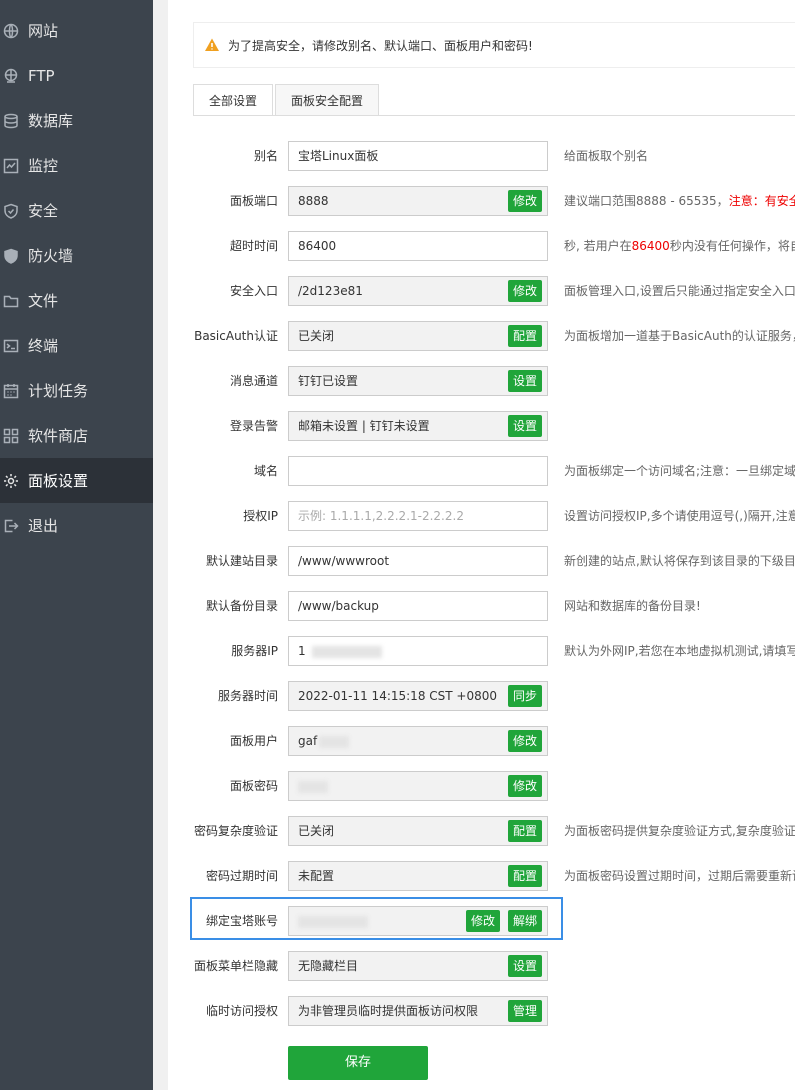 This screenshot has width=795, height=1090. I want to click on setting-hint: 建议端口范围8888 - 65535，注意：有安全, so click(679, 201).